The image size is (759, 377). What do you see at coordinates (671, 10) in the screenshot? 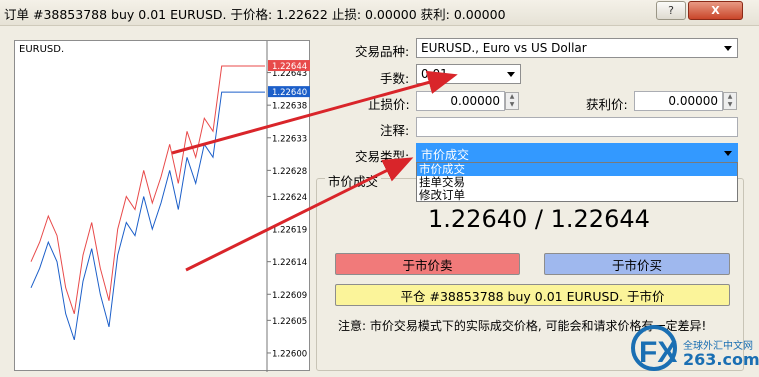
I see `help-button: ?` at bounding box center [671, 10].